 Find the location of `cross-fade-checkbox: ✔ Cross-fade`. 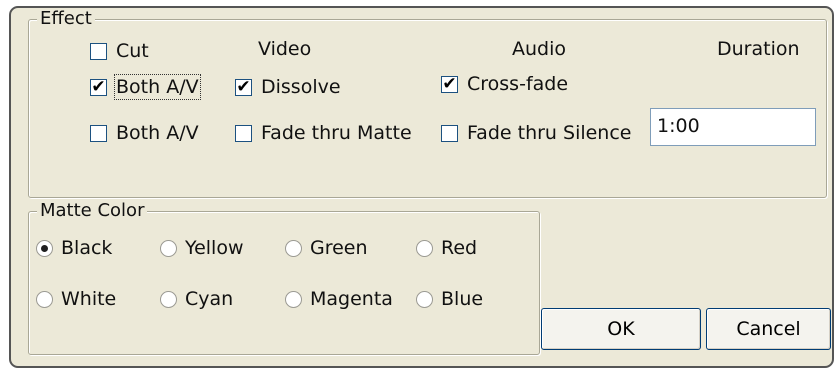

cross-fade-checkbox: ✔ Cross-fade is located at coordinates (504, 84).